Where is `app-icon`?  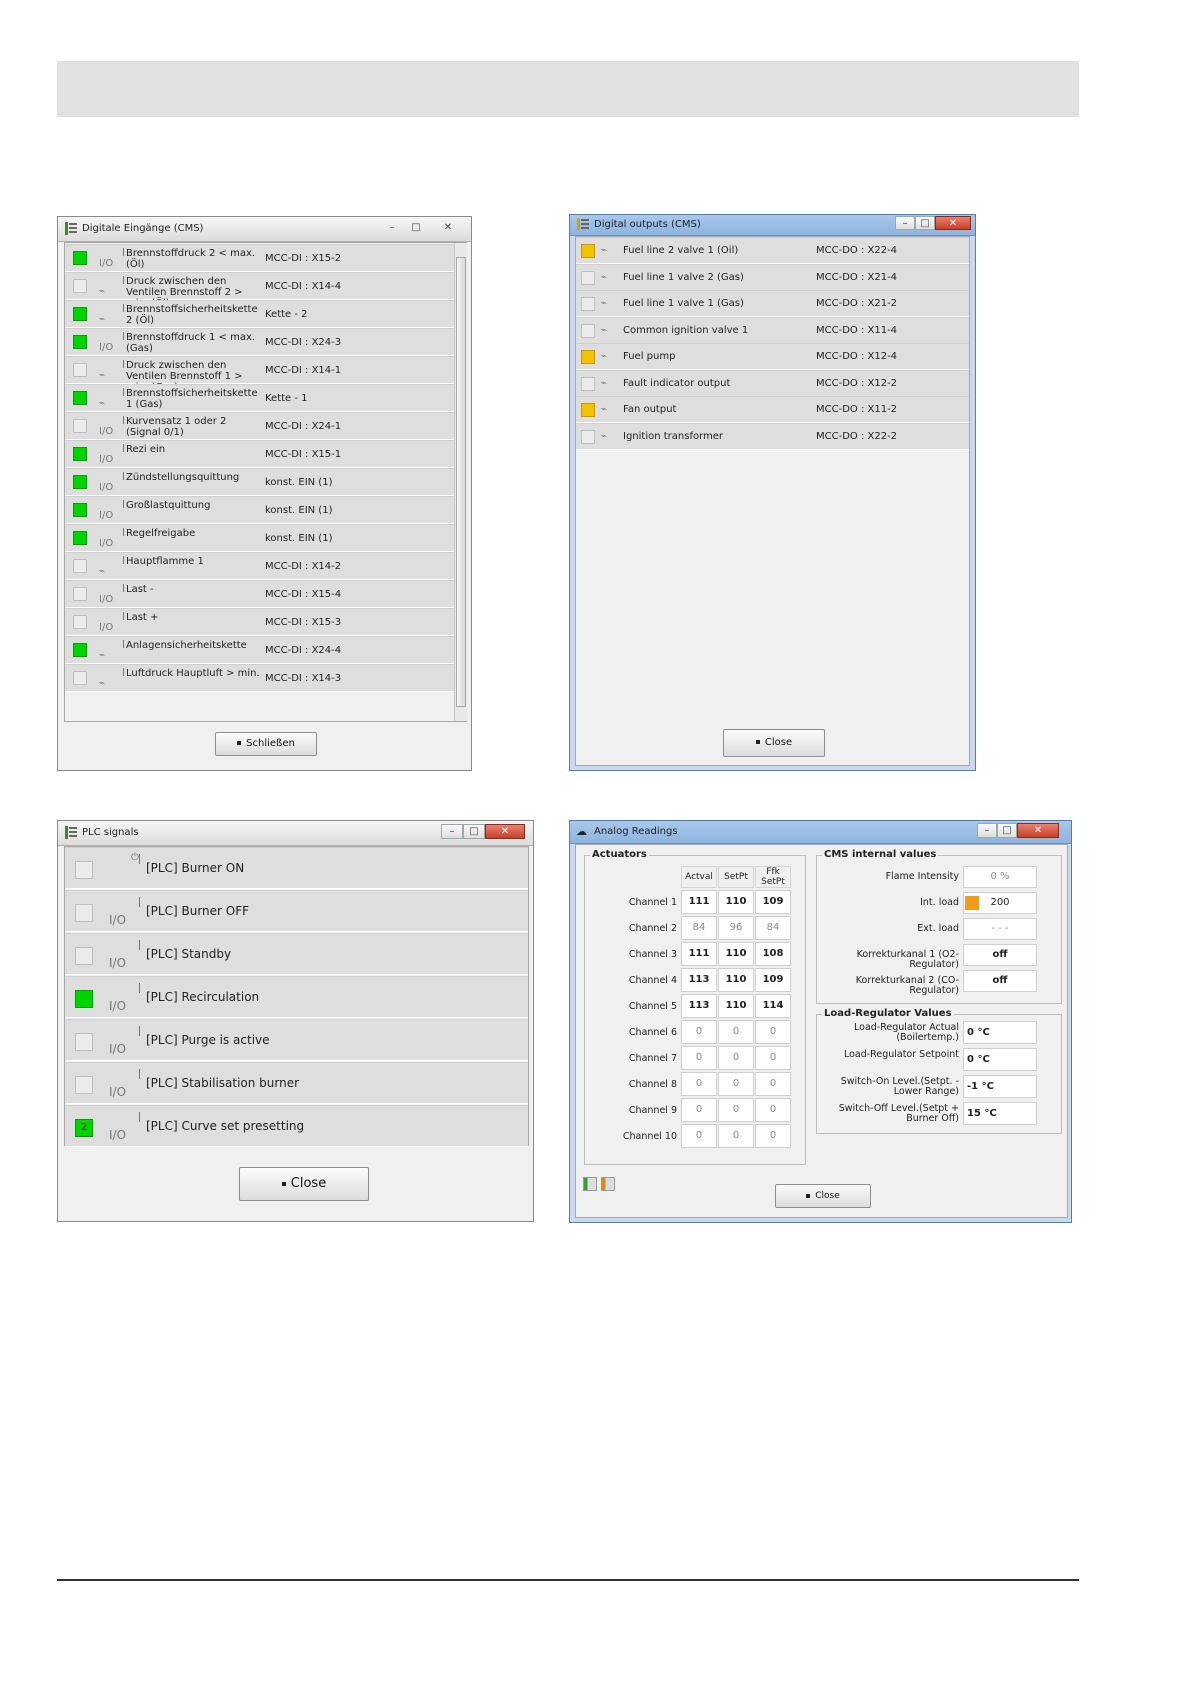 app-icon is located at coordinates (71, 228).